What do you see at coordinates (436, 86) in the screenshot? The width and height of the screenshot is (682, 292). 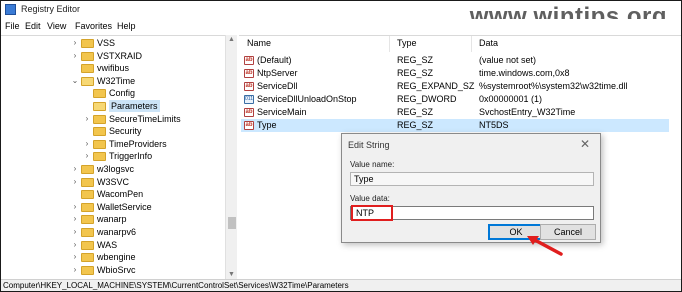 I see `value-type-cell: REG_EXPAND_SZ` at bounding box center [436, 86].